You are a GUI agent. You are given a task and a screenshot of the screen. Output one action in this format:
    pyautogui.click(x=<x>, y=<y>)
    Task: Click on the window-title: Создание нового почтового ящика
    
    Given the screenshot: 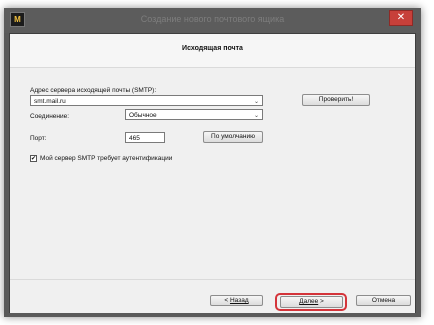 What is the action you would take?
    pyautogui.click(x=212, y=19)
    